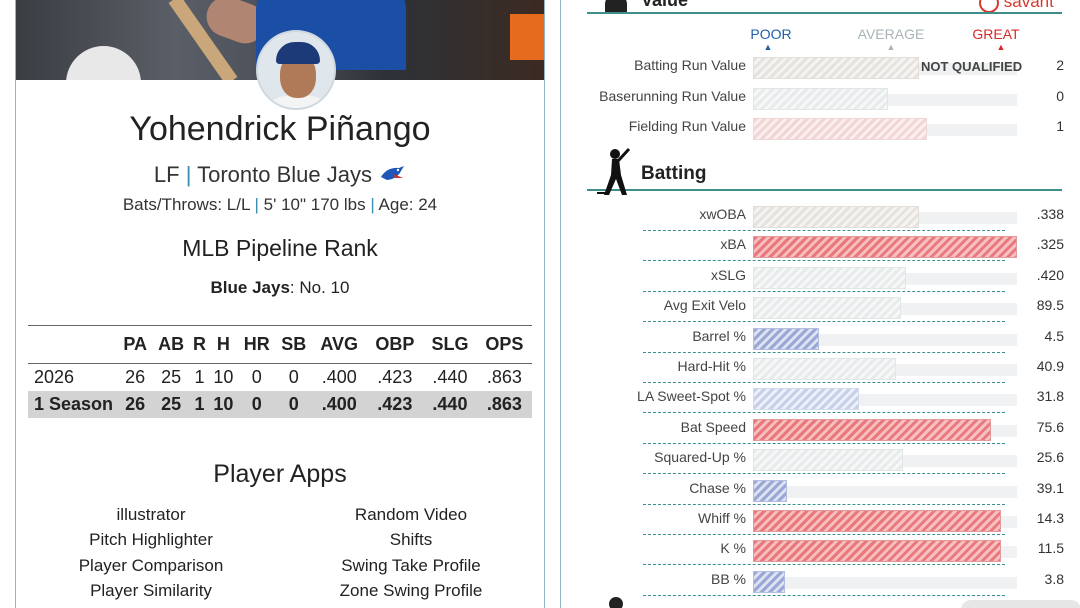  Describe the element at coordinates (728, 274) in the screenshot. I see `stat-label: xSLG` at that location.